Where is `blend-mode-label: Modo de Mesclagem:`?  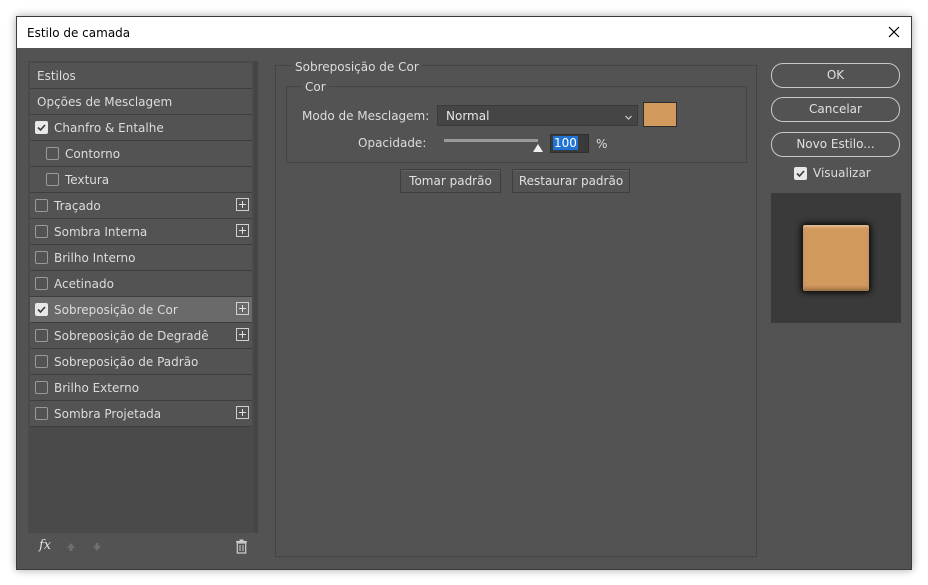 blend-mode-label: Modo de Mesclagem: is located at coordinates (366, 116).